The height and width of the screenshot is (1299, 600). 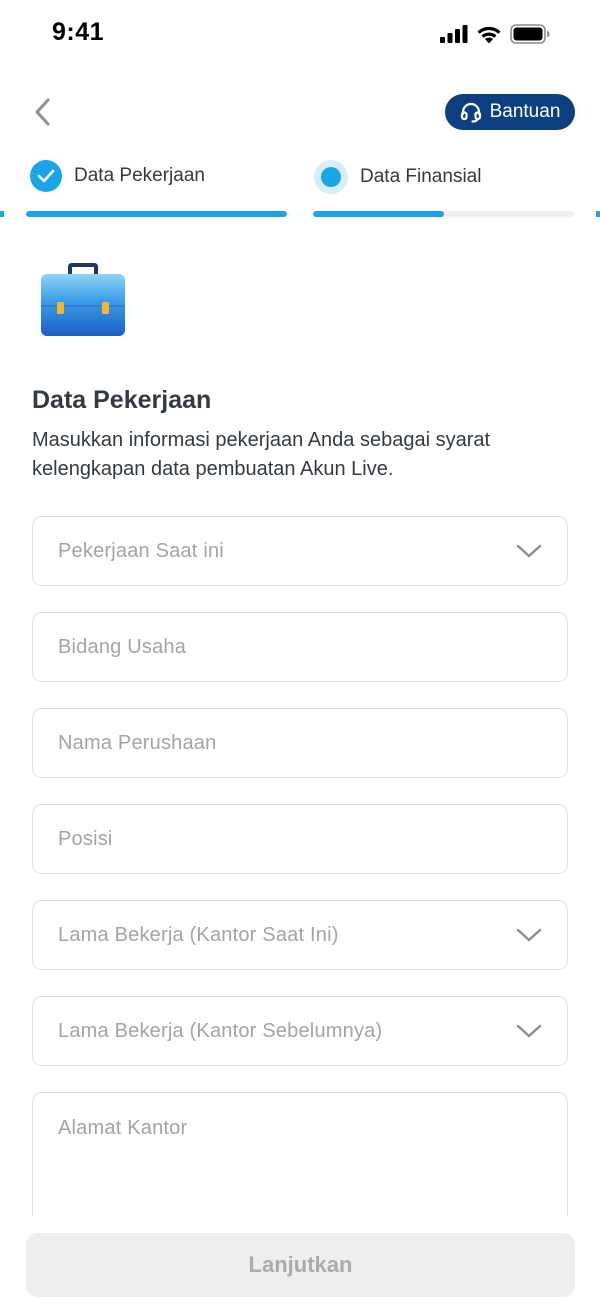 I want to click on step-data-pekerjaan: Data Pekerjaan, so click(x=117, y=176).